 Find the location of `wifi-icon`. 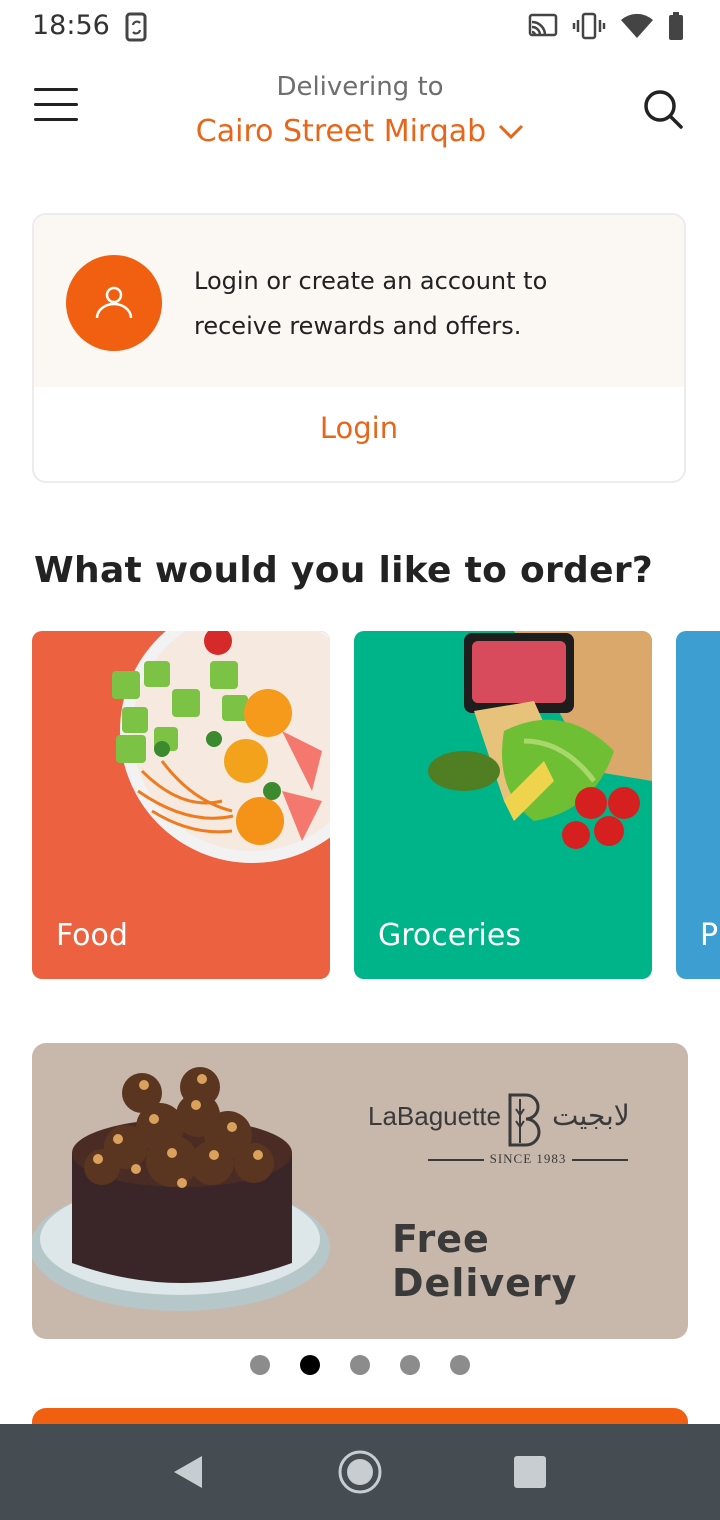

wifi-icon is located at coordinates (637, 25).